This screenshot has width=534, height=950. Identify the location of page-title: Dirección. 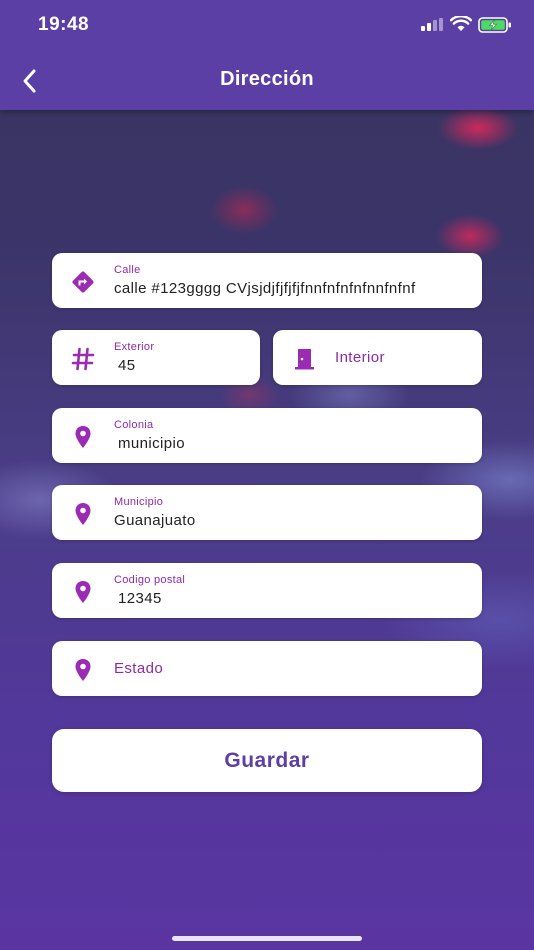
(267, 79).